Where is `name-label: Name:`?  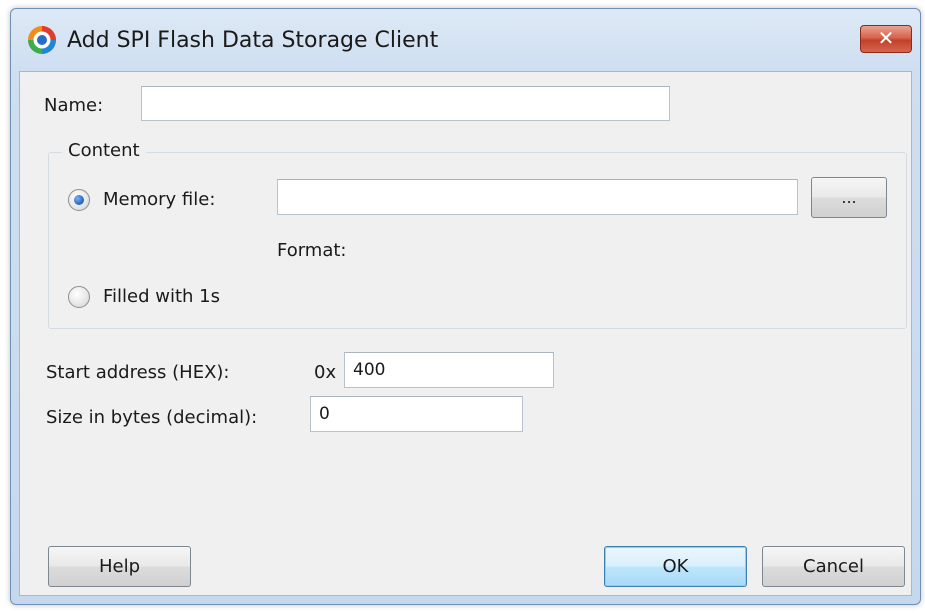 name-label: Name: is located at coordinates (74, 105).